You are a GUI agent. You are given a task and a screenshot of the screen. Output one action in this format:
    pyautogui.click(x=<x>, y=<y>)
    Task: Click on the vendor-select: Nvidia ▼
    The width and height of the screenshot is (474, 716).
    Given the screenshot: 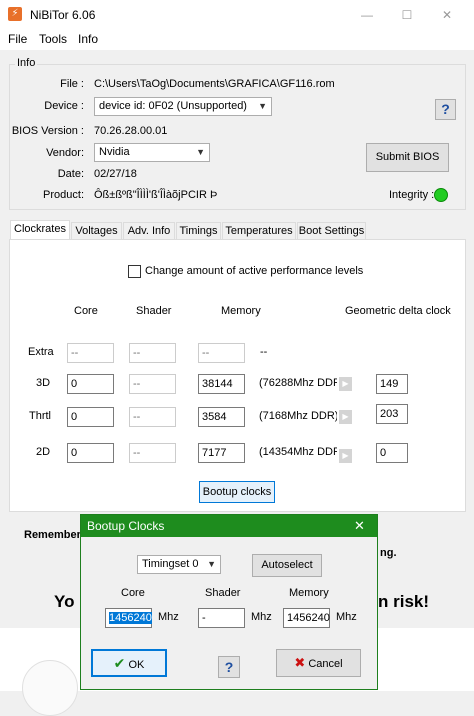 What is the action you would take?
    pyautogui.click(x=152, y=152)
    